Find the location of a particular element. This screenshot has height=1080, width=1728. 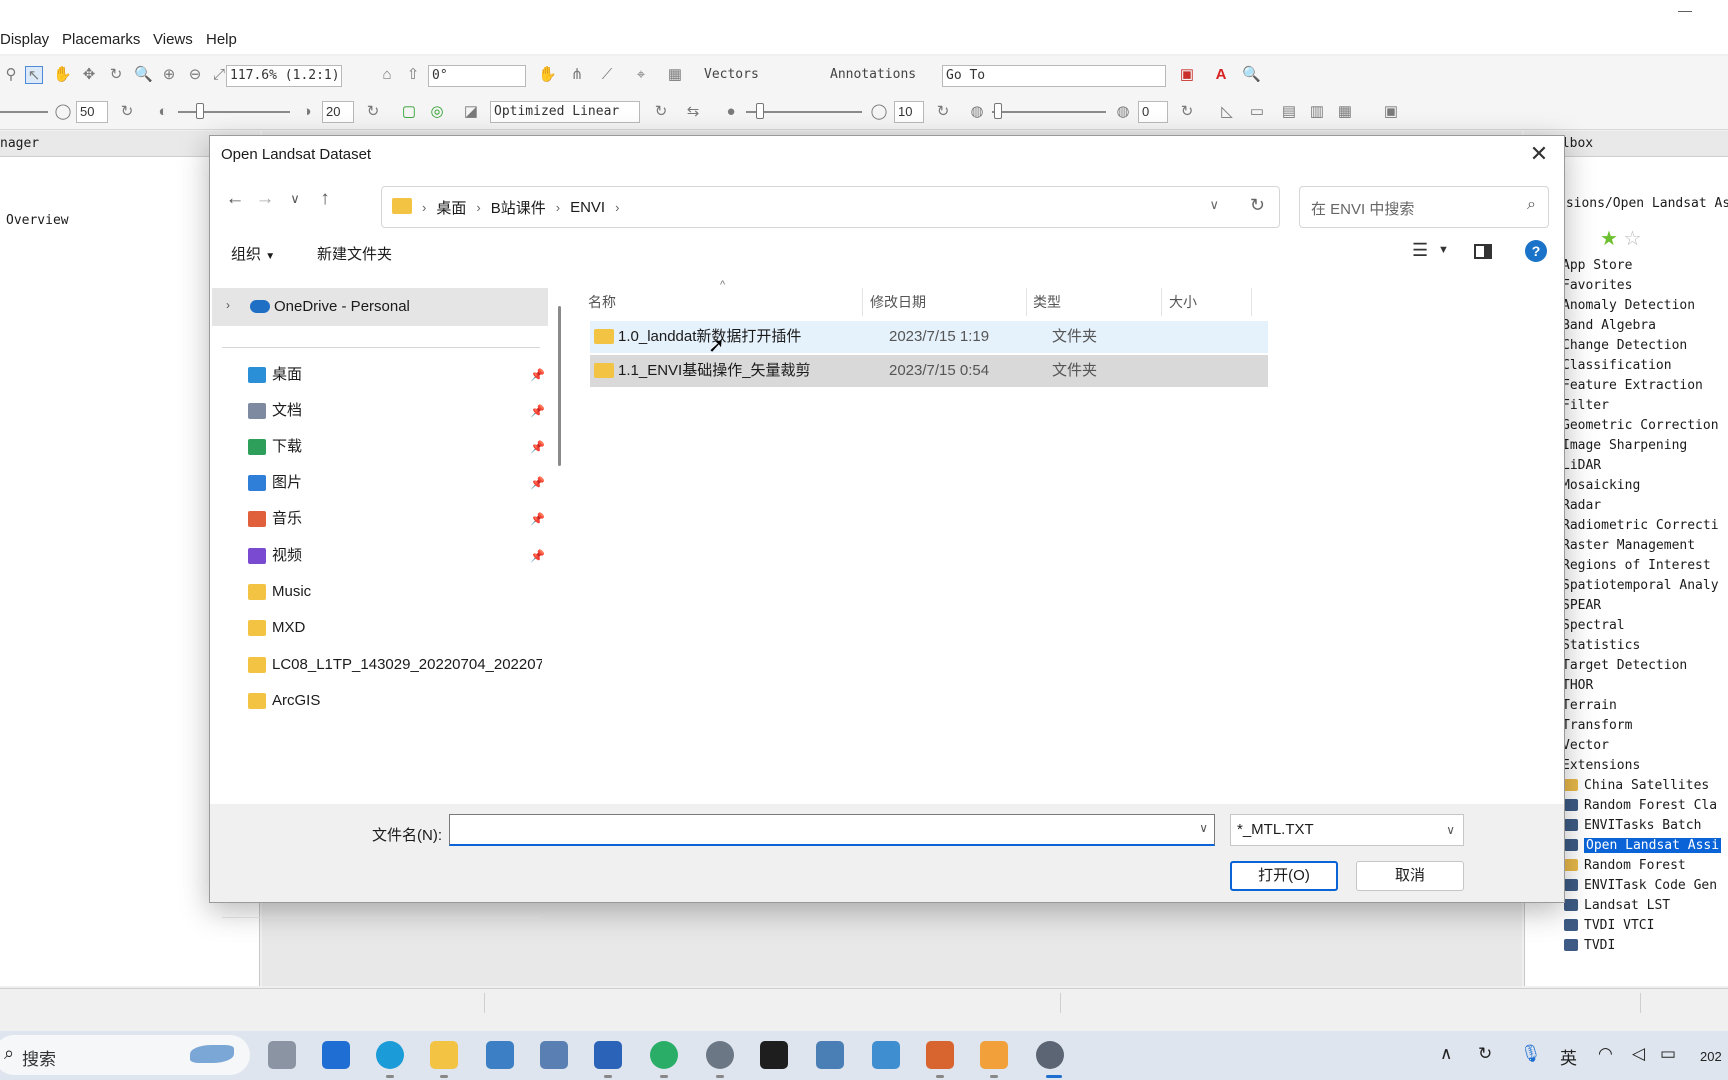

toolbox-item: ENVITask Code Gen is located at coordinates (1645, 886).